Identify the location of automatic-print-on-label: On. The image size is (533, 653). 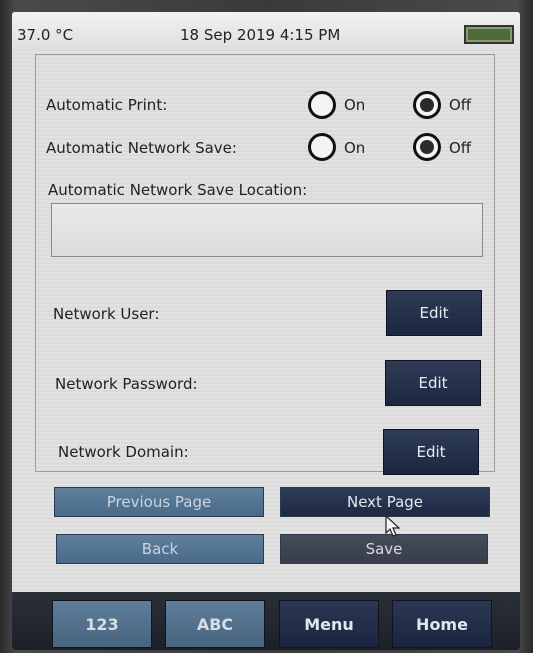
(355, 105).